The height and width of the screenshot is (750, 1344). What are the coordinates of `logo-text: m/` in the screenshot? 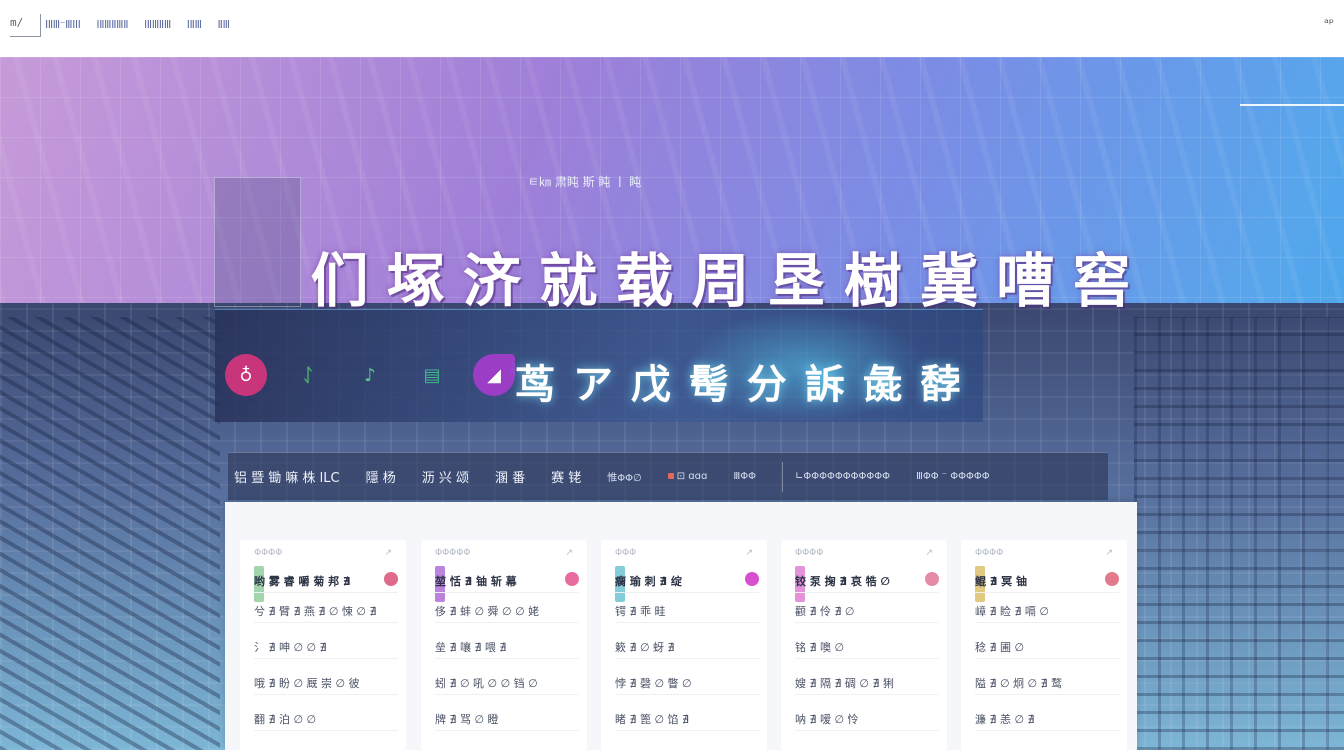 It's located at (17, 22).